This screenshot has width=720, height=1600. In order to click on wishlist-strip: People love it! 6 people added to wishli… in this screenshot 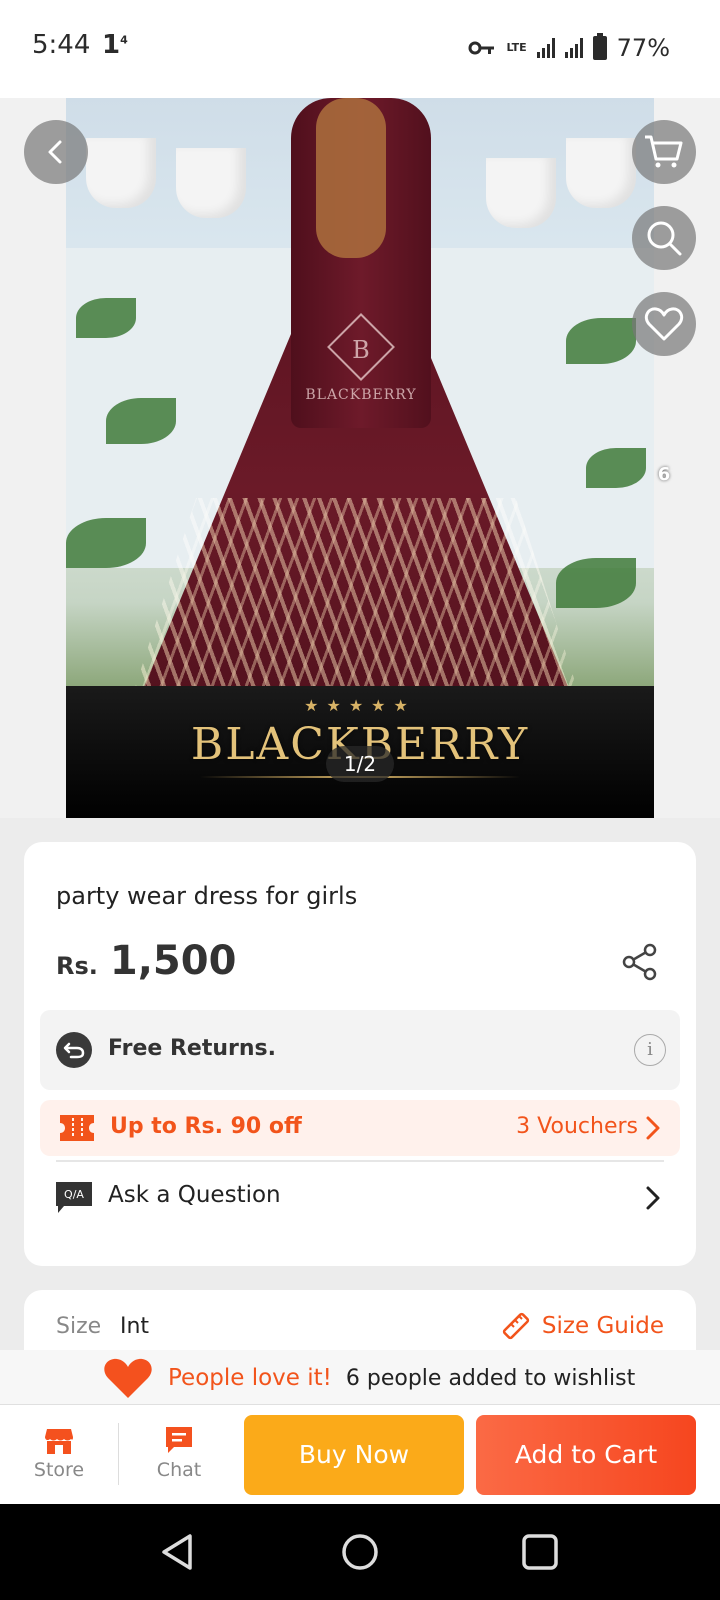, I will do `click(360, 1377)`.